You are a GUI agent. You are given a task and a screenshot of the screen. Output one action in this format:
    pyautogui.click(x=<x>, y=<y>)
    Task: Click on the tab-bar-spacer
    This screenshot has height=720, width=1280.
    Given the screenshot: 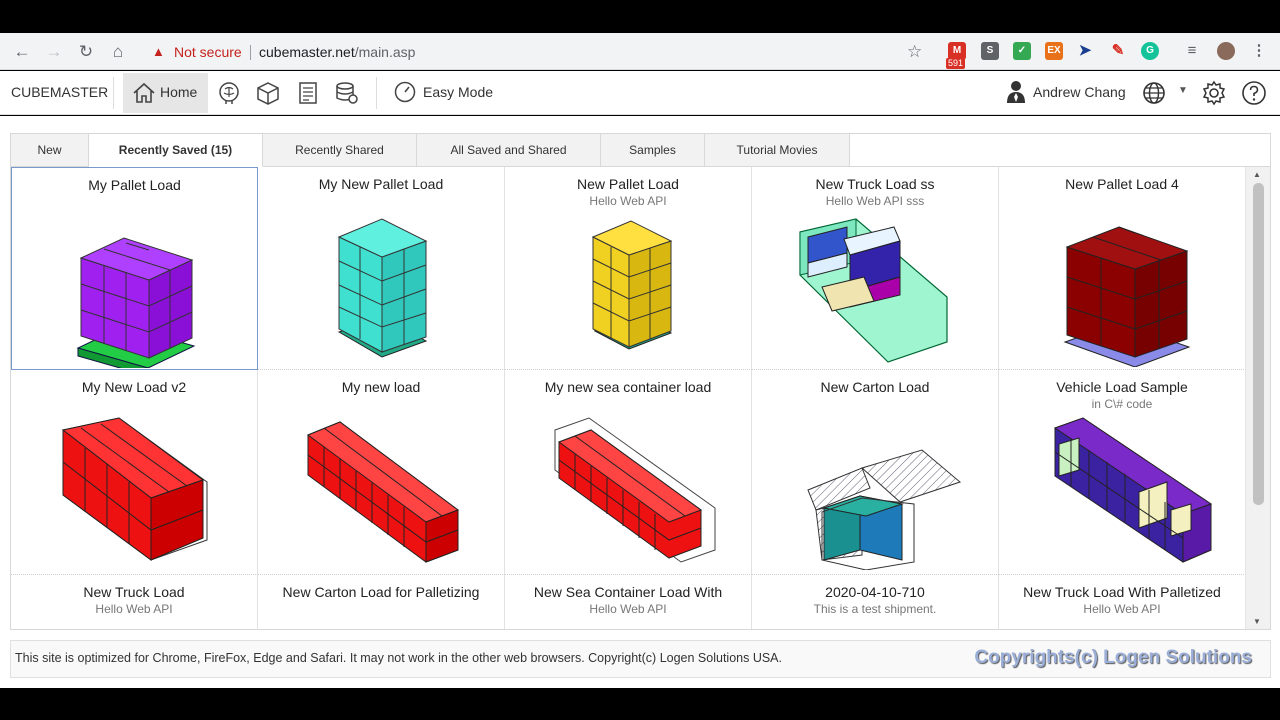 What is the action you would take?
    pyautogui.click(x=1060, y=150)
    